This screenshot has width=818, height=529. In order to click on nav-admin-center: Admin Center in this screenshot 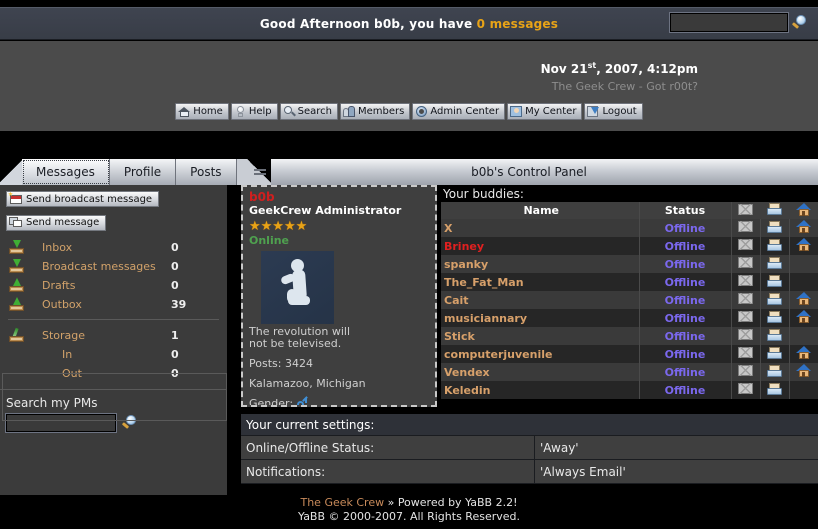, I will do `click(459, 111)`.